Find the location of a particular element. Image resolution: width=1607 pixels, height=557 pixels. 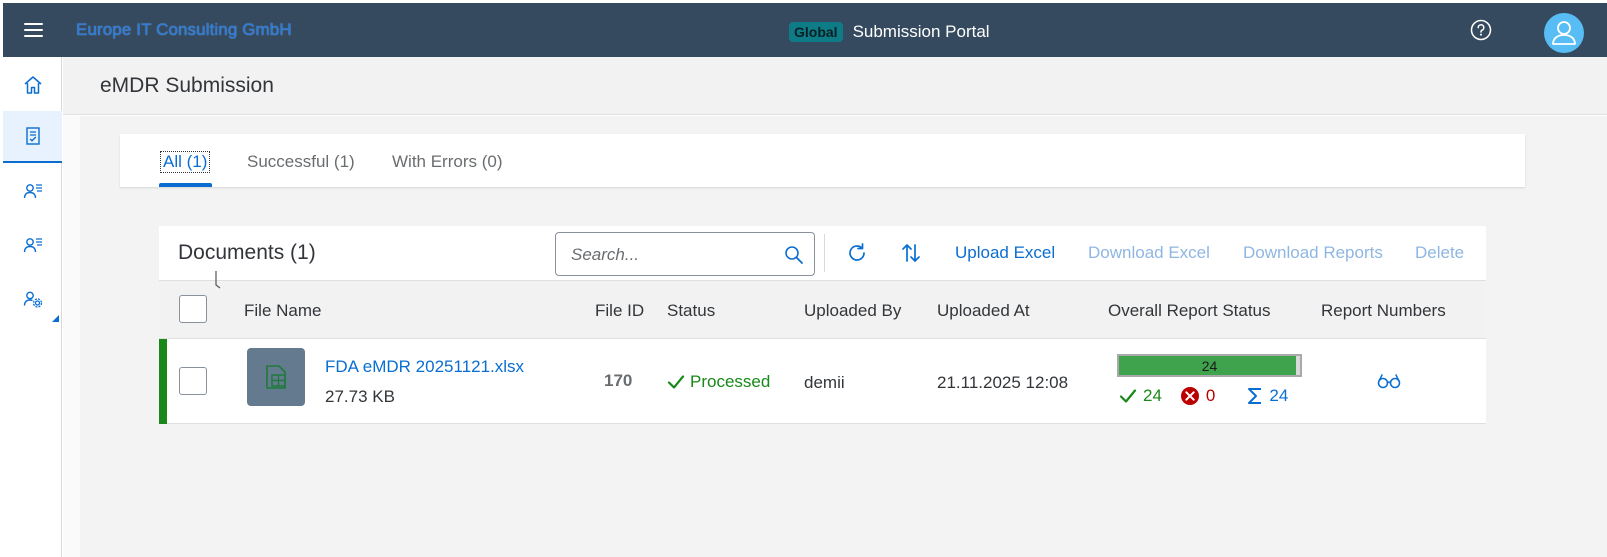

portal-title-group: Global Submission Portal is located at coordinates (889, 32).